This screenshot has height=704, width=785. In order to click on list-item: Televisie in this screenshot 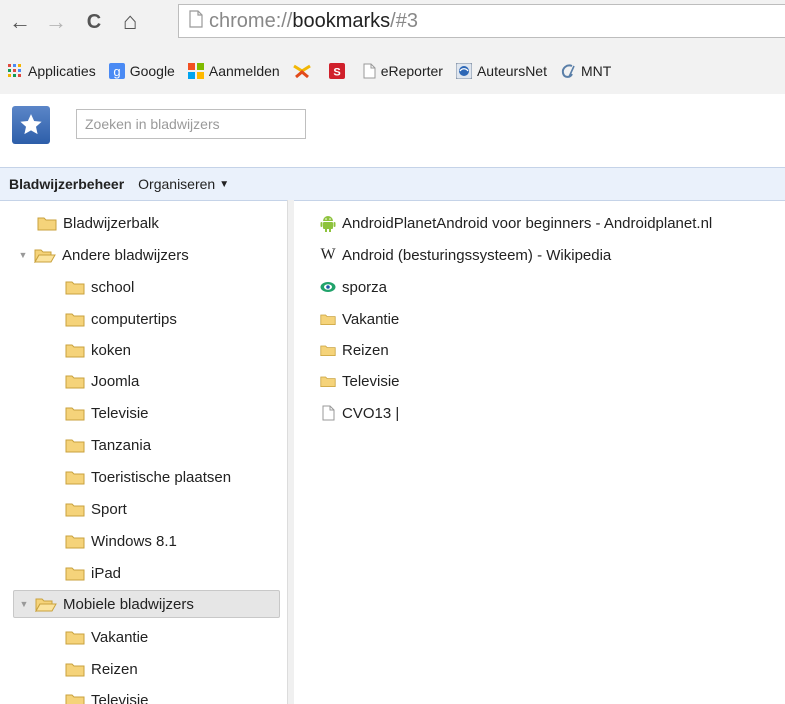, I will do `click(360, 381)`.